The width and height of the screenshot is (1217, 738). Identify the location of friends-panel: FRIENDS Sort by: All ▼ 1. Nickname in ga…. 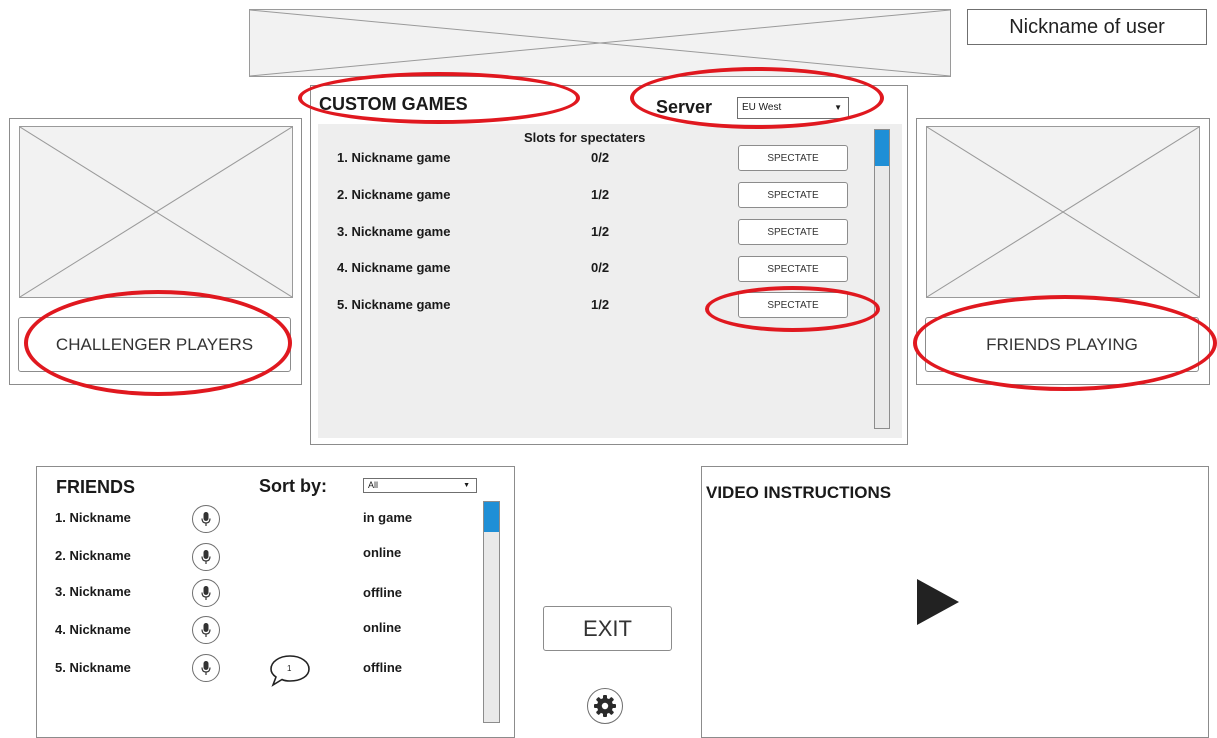
(275, 602).